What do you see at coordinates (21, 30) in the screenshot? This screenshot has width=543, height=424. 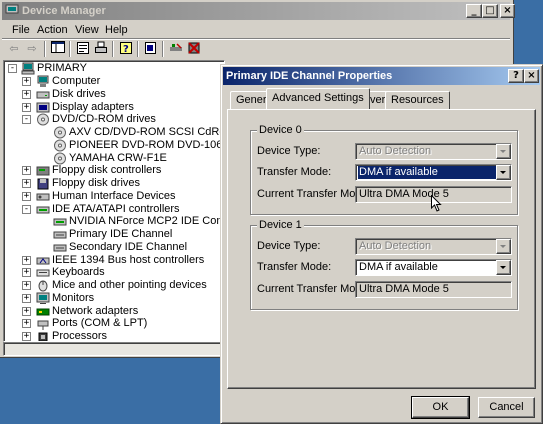 I see `menu-file: File` at bounding box center [21, 30].